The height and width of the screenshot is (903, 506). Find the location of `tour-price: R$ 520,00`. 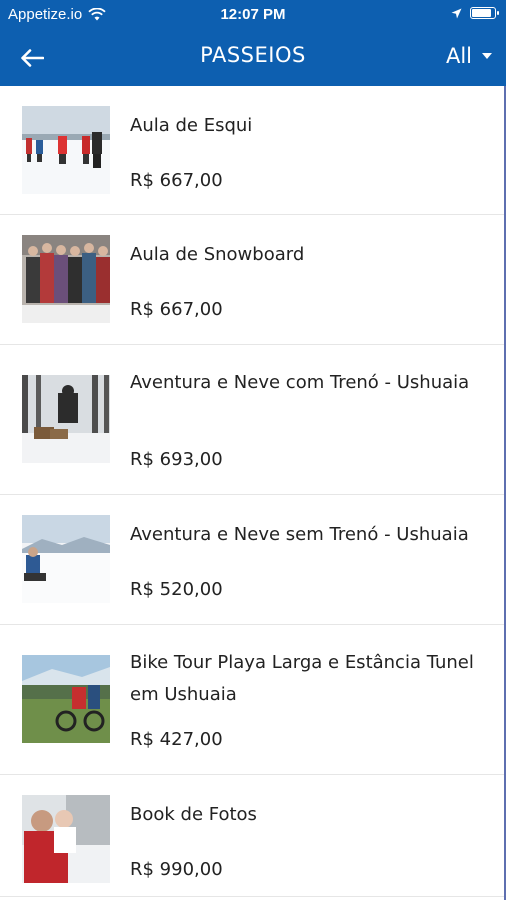

tour-price: R$ 520,00 is located at coordinates (176, 589).